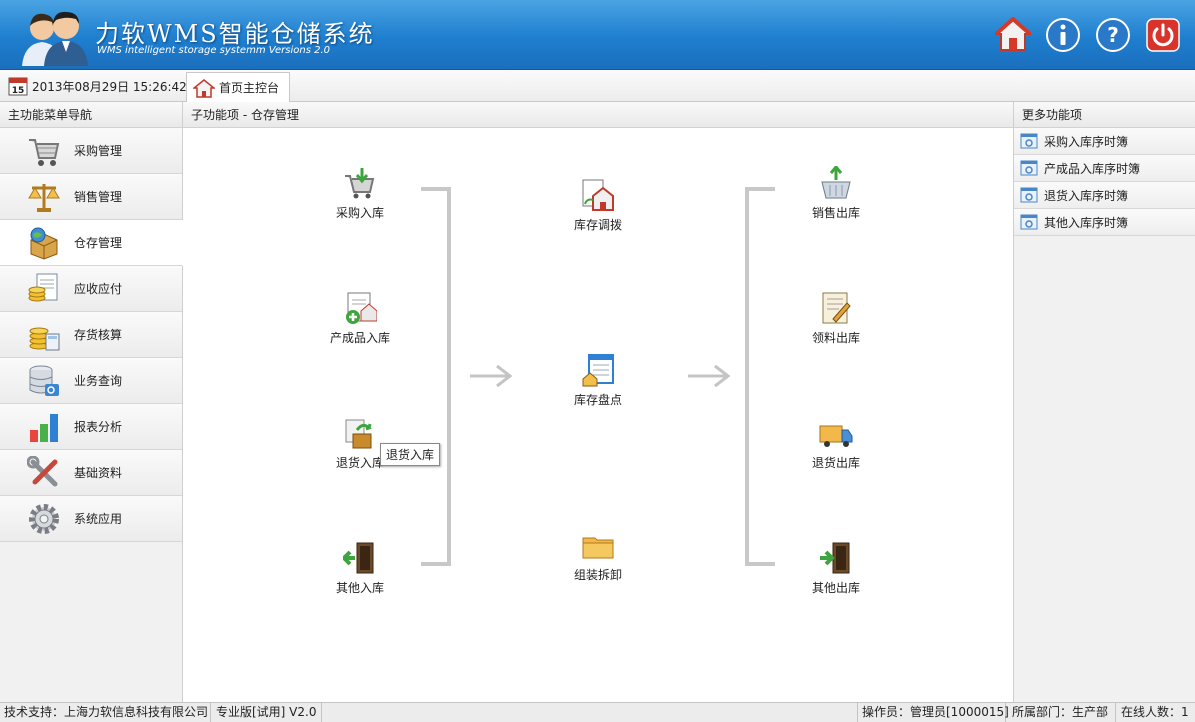 The image size is (1195, 722). Describe the element at coordinates (235, 34) in the screenshot. I see `app-title: 力软WMS智能仓储系统` at that location.